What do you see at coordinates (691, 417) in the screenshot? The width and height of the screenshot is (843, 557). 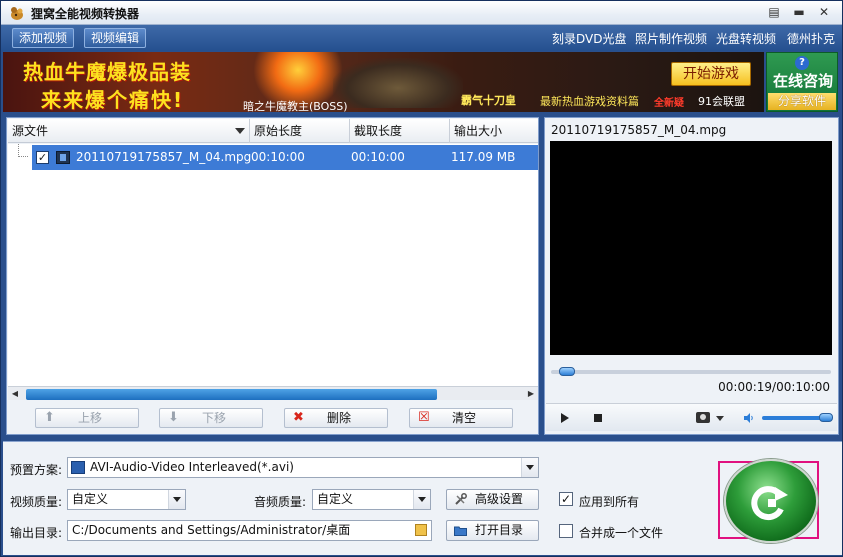 I see `playback-controls` at bounding box center [691, 417].